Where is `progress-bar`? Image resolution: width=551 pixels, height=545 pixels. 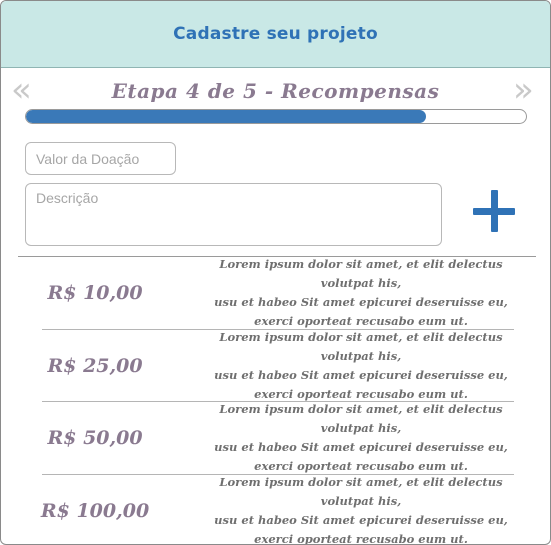
progress-bar is located at coordinates (276, 116).